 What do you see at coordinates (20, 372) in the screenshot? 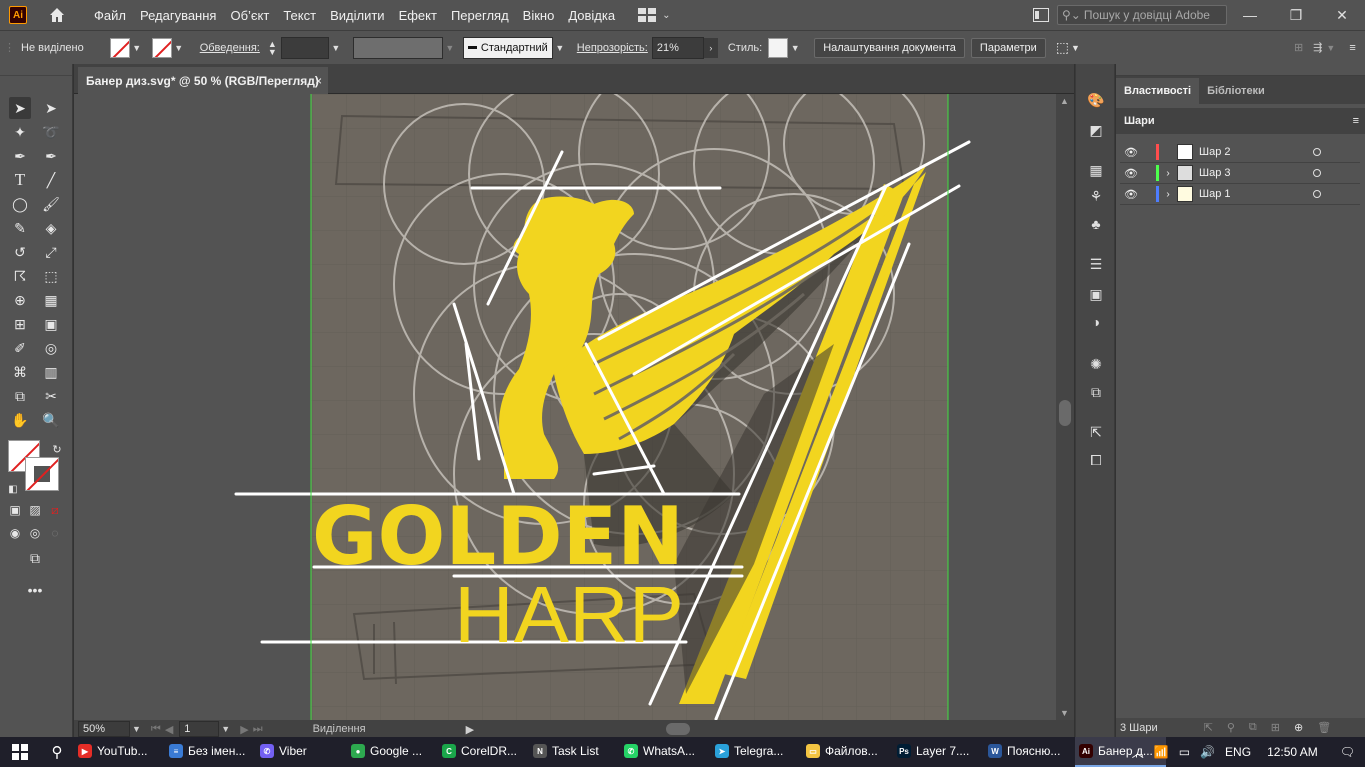
I see `symbol-sprayer-tool-icon: ⌘` at bounding box center [20, 372].